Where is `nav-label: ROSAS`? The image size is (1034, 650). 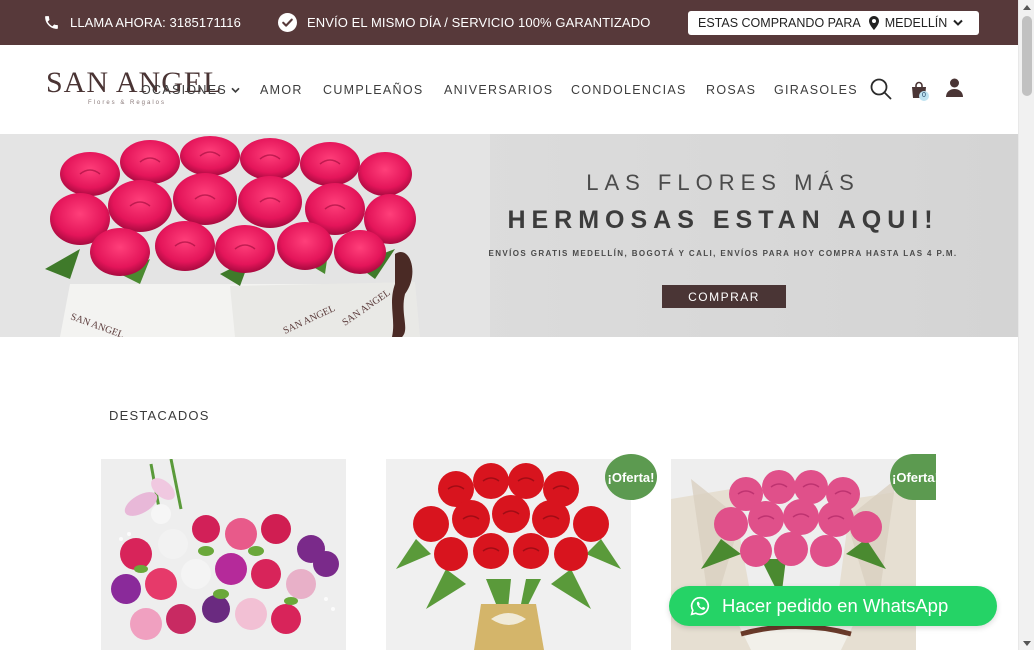 nav-label: ROSAS is located at coordinates (731, 90).